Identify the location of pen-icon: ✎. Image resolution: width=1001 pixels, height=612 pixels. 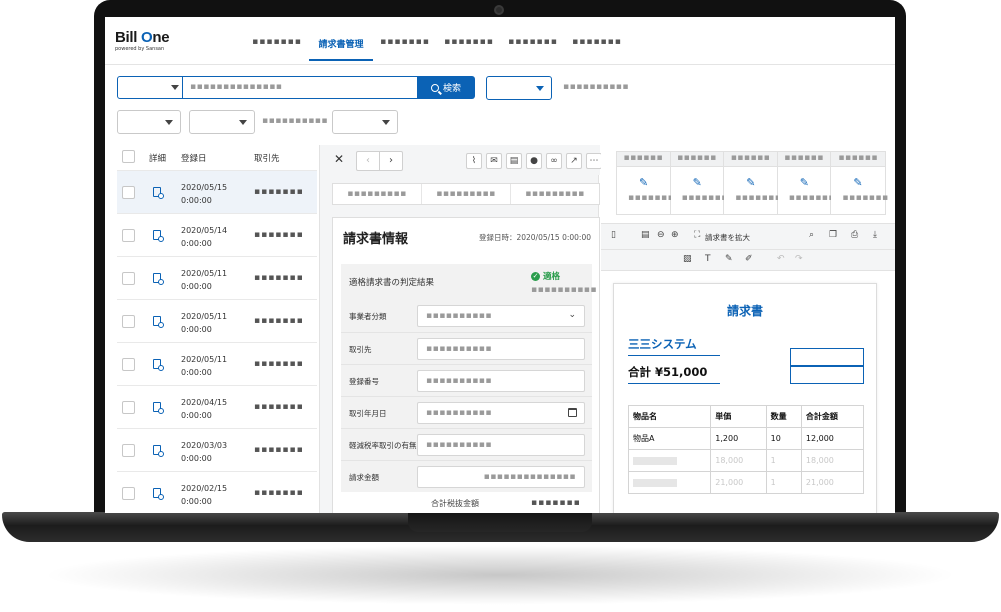
(729, 259).